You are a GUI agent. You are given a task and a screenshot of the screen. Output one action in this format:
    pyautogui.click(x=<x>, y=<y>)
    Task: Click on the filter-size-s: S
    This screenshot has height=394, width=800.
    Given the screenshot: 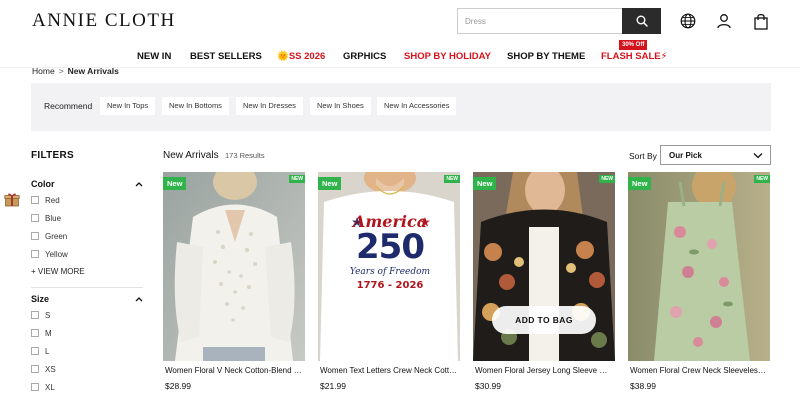 What is the action you would take?
    pyautogui.click(x=40, y=315)
    